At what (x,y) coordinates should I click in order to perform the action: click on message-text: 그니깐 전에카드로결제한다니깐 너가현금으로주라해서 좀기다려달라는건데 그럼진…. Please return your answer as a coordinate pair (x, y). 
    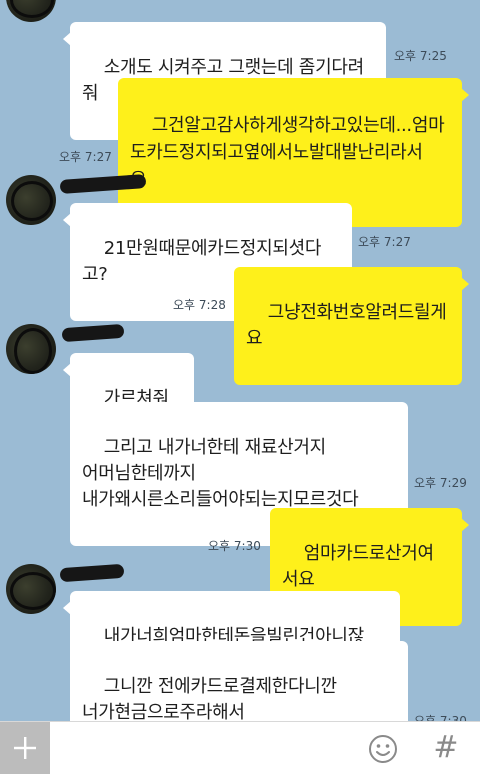
    Looking at the image, I should click on (209, 698).